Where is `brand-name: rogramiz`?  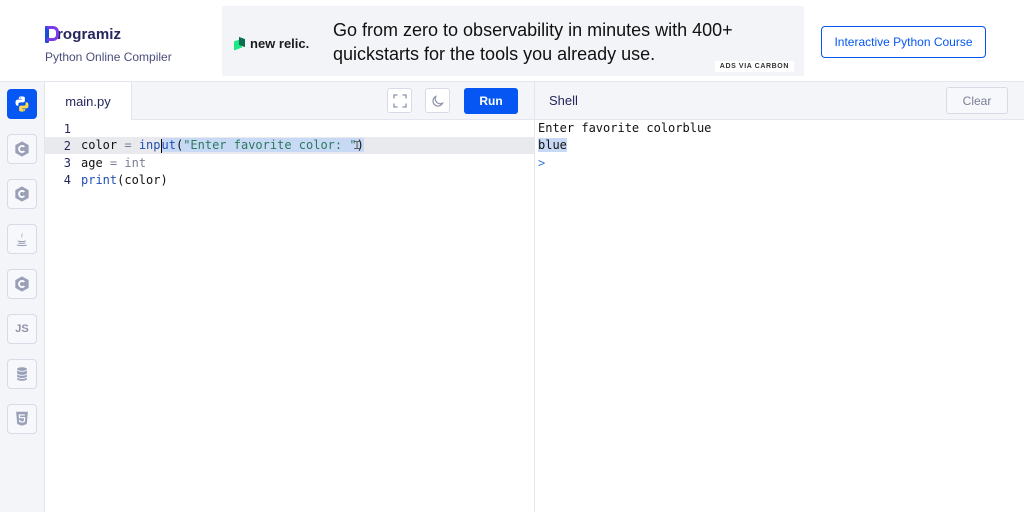 brand-name: rogramiz is located at coordinates (89, 34).